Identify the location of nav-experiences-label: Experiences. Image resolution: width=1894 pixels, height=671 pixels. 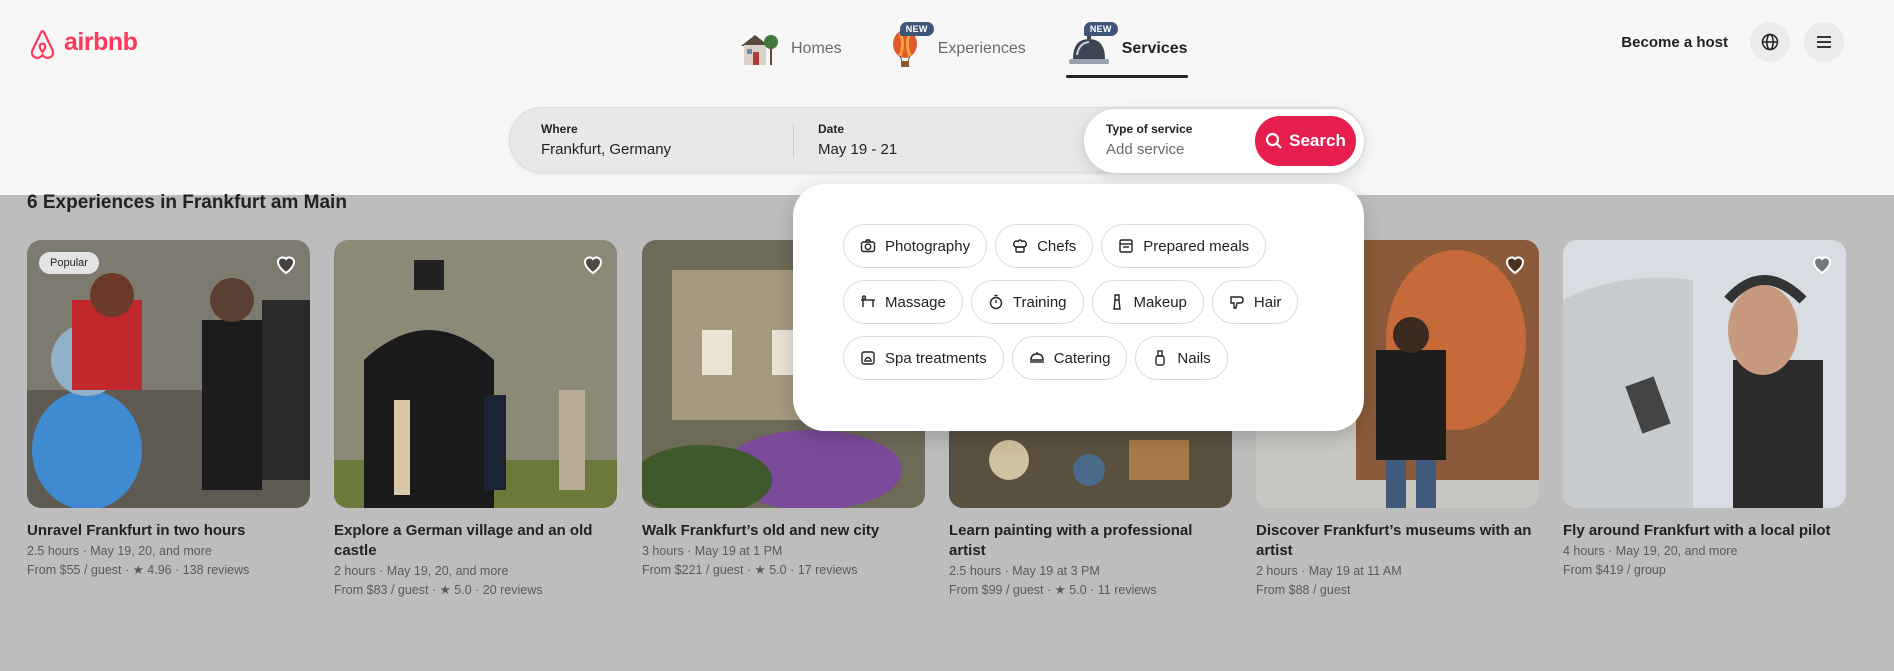
(981, 48).